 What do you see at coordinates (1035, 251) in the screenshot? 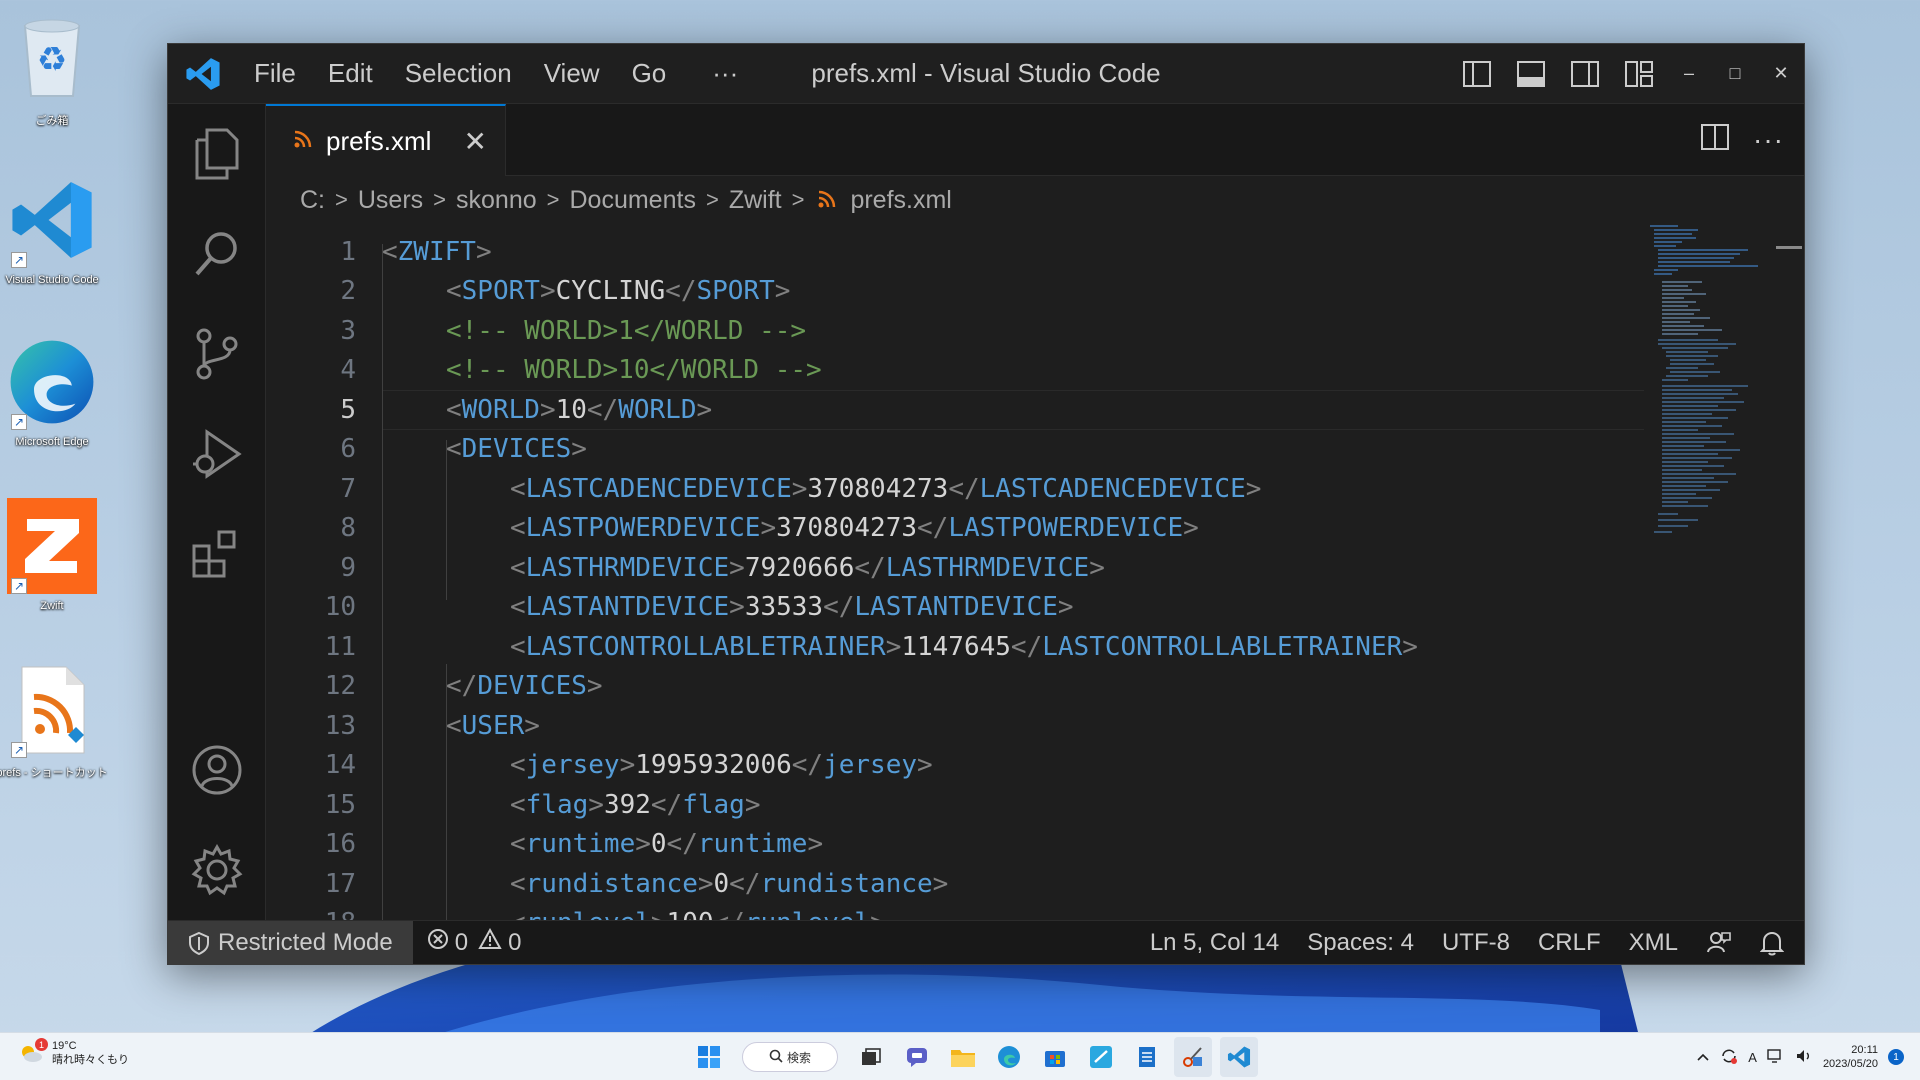
I see `code-line: 1 <ZWIFT>` at bounding box center [1035, 251].